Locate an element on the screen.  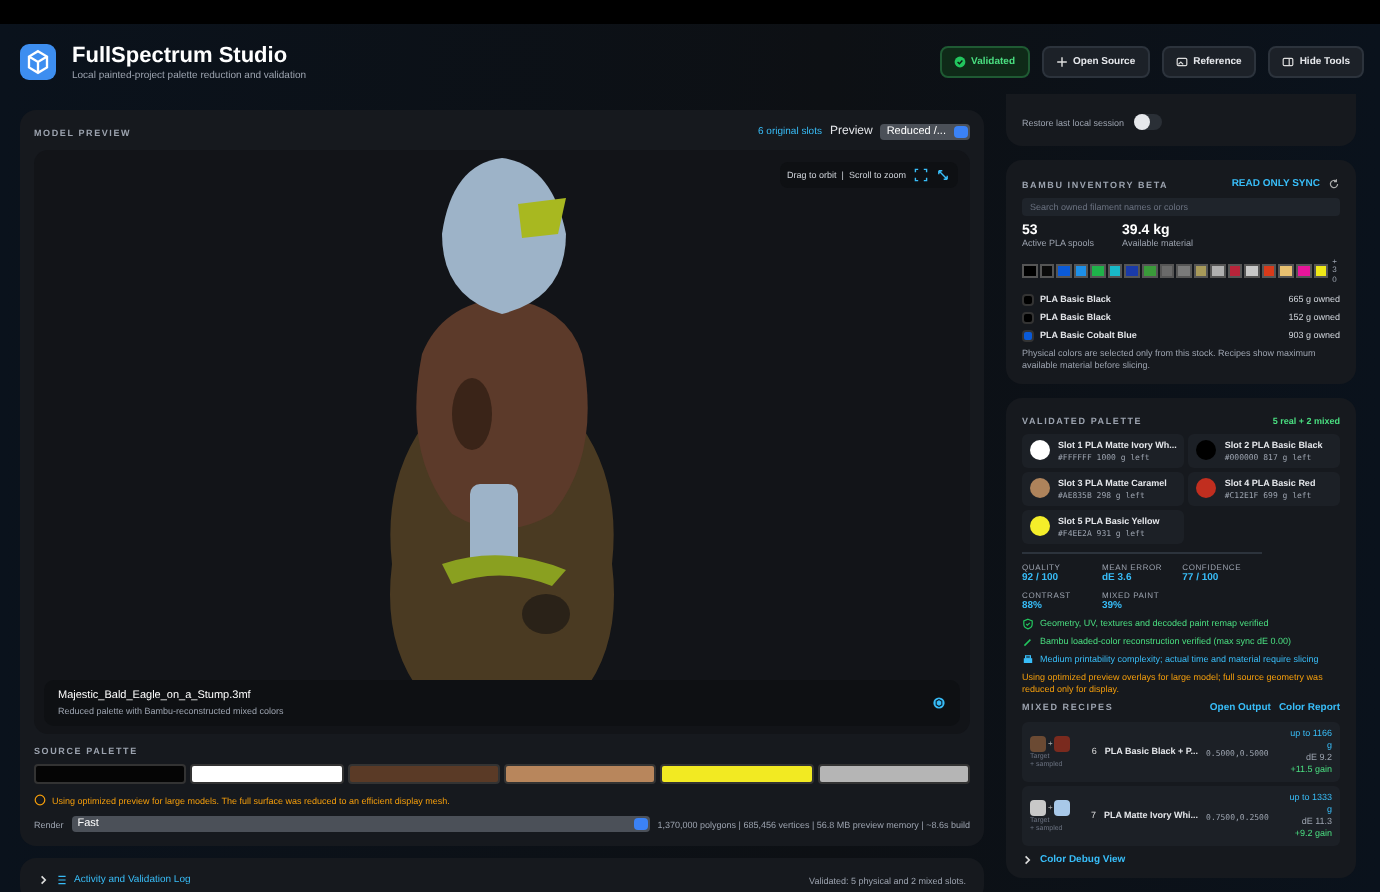
app-title: FullSpectrum Studio is located at coordinates (181, 55).